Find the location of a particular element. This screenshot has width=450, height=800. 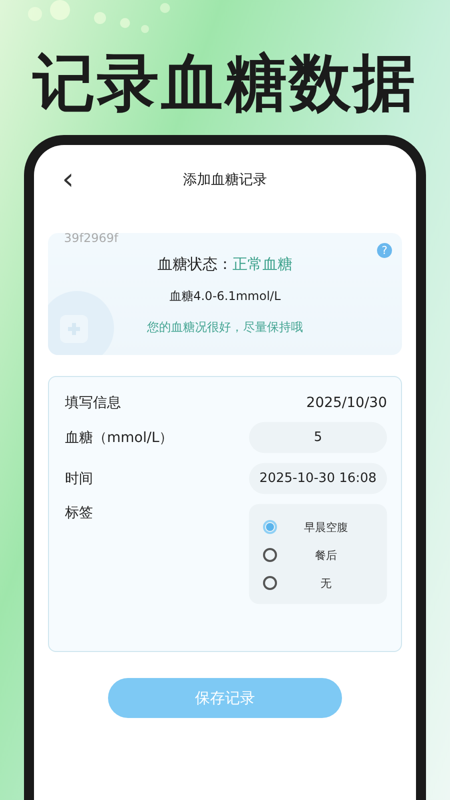

headline: 记录血糖数据 is located at coordinates (225, 83).